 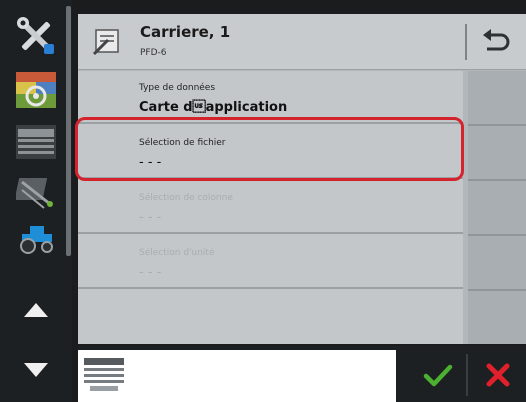 What do you see at coordinates (105, 42) in the screenshot?
I see `file-edit-icon` at bounding box center [105, 42].